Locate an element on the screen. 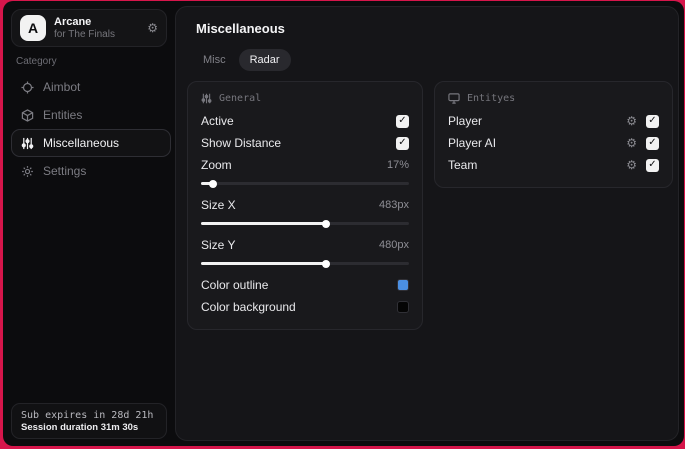 The width and height of the screenshot is (685, 449). size-x-slider-thumb is located at coordinates (325, 223).